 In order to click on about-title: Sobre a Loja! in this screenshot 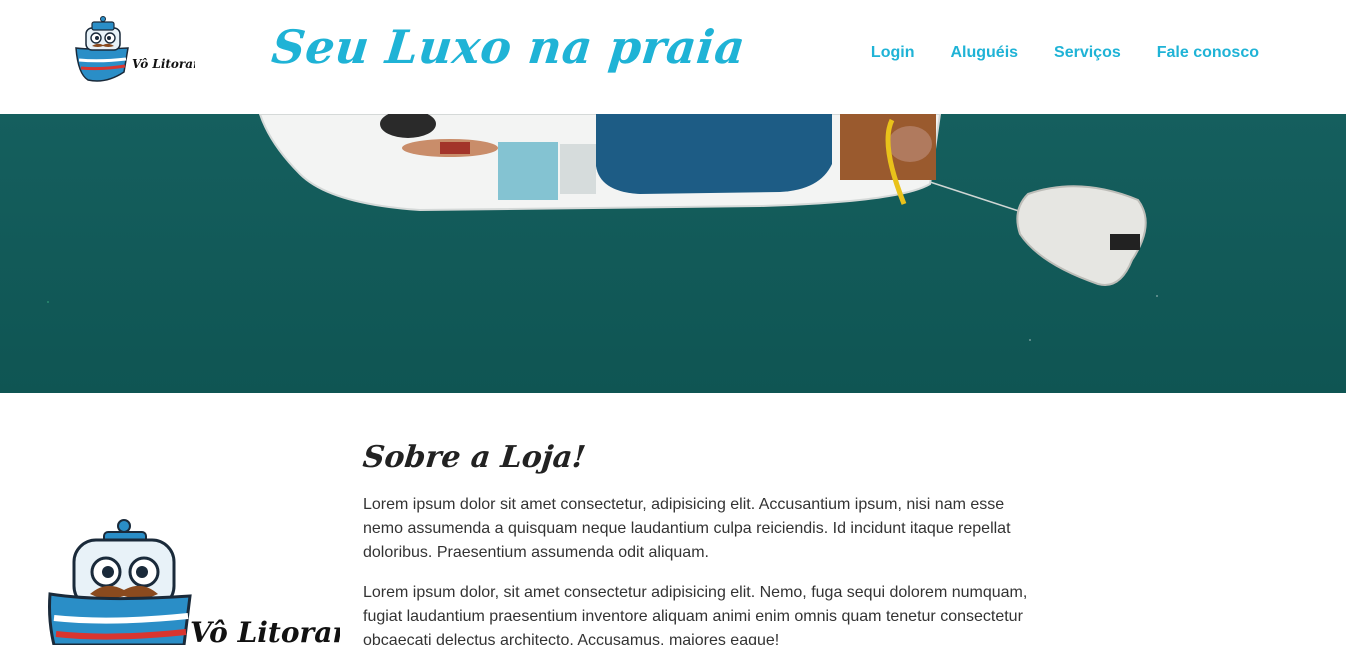, I will do `click(474, 457)`.